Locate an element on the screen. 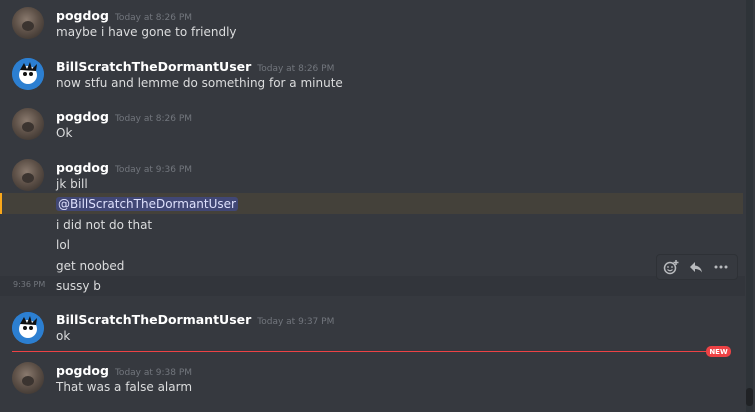 The height and width of the screenshot is (412, 755). new-messages-divider is located at coordinates (362, 351).